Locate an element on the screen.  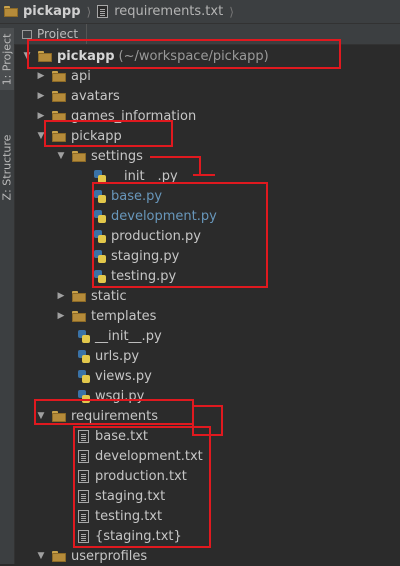
tree-row-folder: ▶ avatars is located at coordinates (207, 96).